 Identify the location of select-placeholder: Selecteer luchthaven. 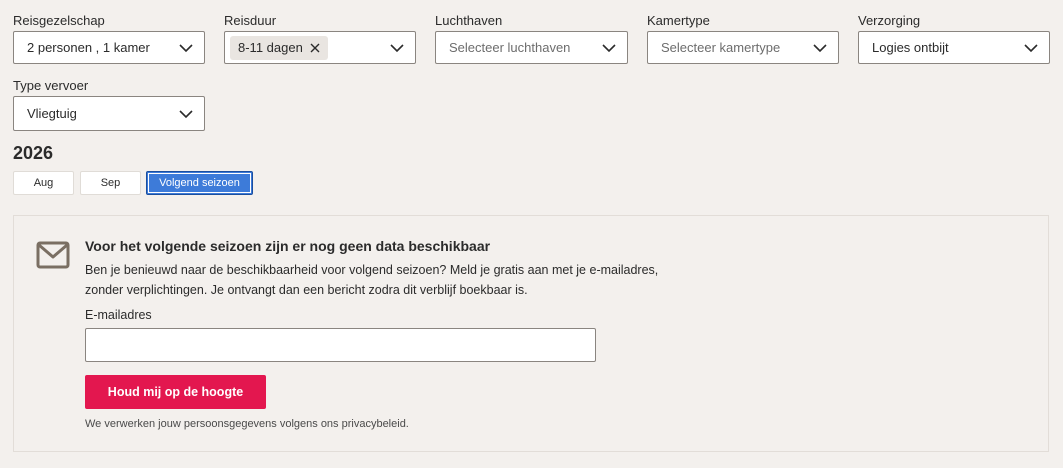
(510, 47).